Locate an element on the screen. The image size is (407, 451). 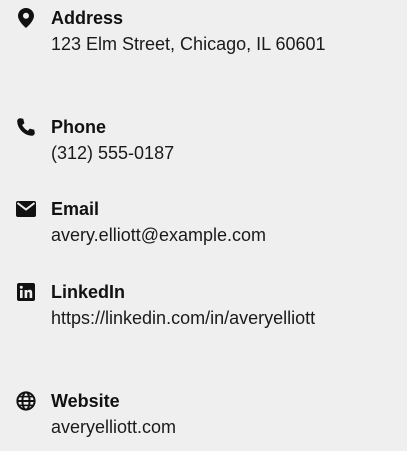
contact-content: Email avery.elliott@example.com is located at coordinates (222, 223).